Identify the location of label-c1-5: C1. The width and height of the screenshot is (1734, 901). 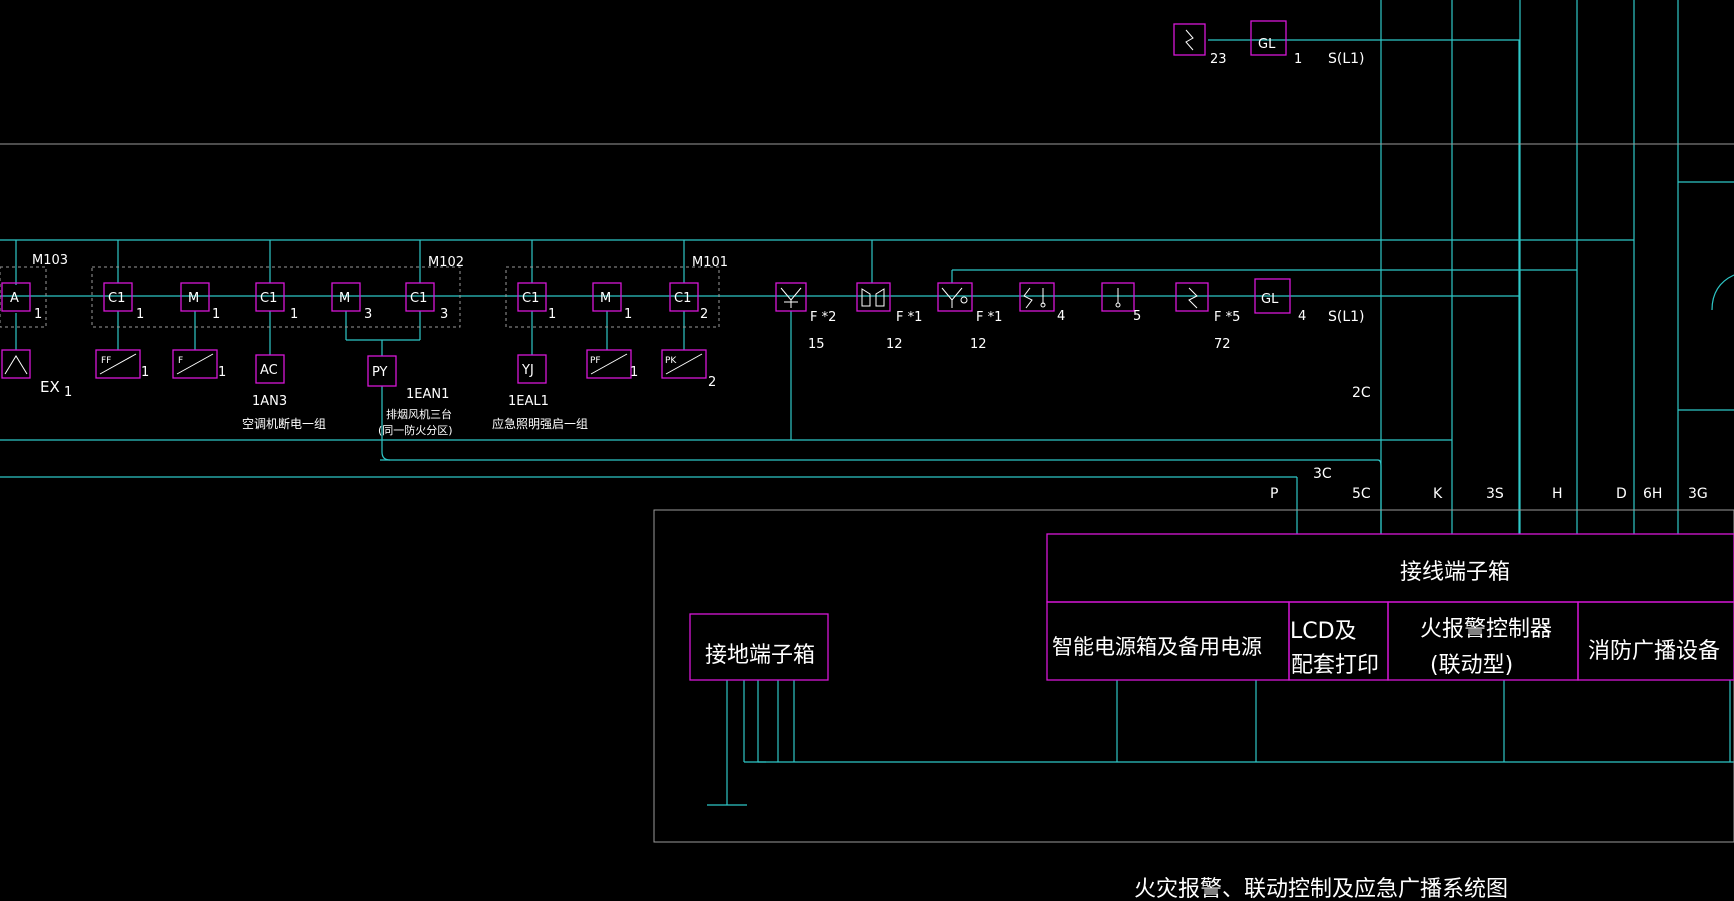
(682, 298).